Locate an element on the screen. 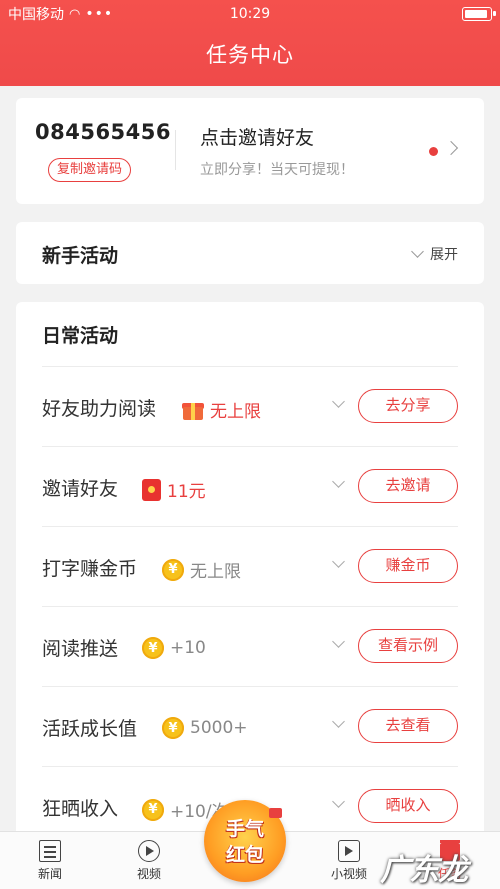 This screenshot has width=500, height=889. task-name: 狂晒收入 is located at coordinates (80, 809).